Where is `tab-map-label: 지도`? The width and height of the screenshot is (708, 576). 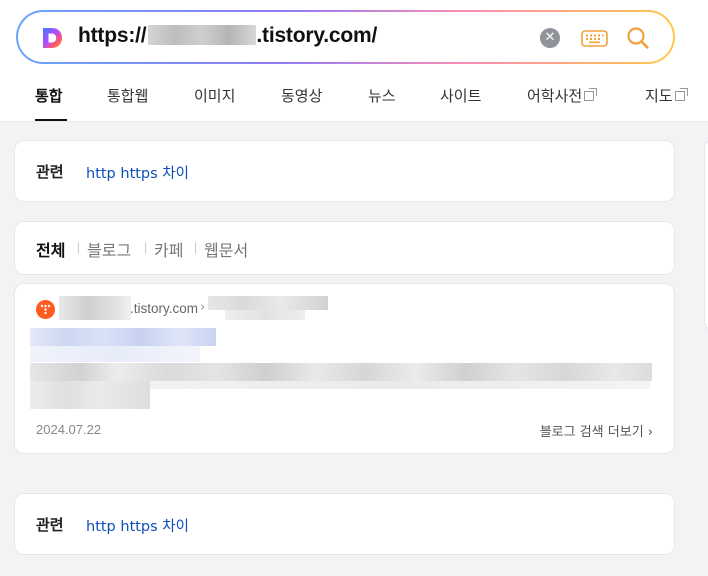 tab-map-label: 지도 is located at coordinates (659, 96).